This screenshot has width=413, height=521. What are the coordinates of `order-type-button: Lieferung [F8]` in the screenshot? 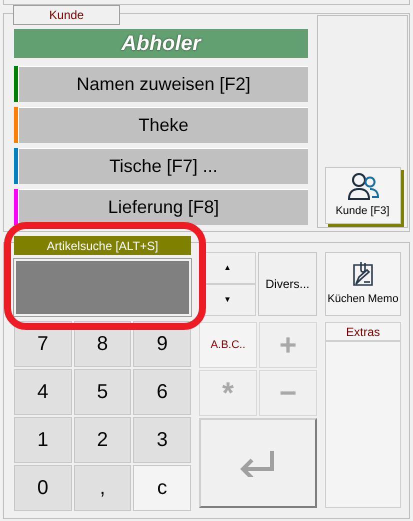 It's located at (163, 207).